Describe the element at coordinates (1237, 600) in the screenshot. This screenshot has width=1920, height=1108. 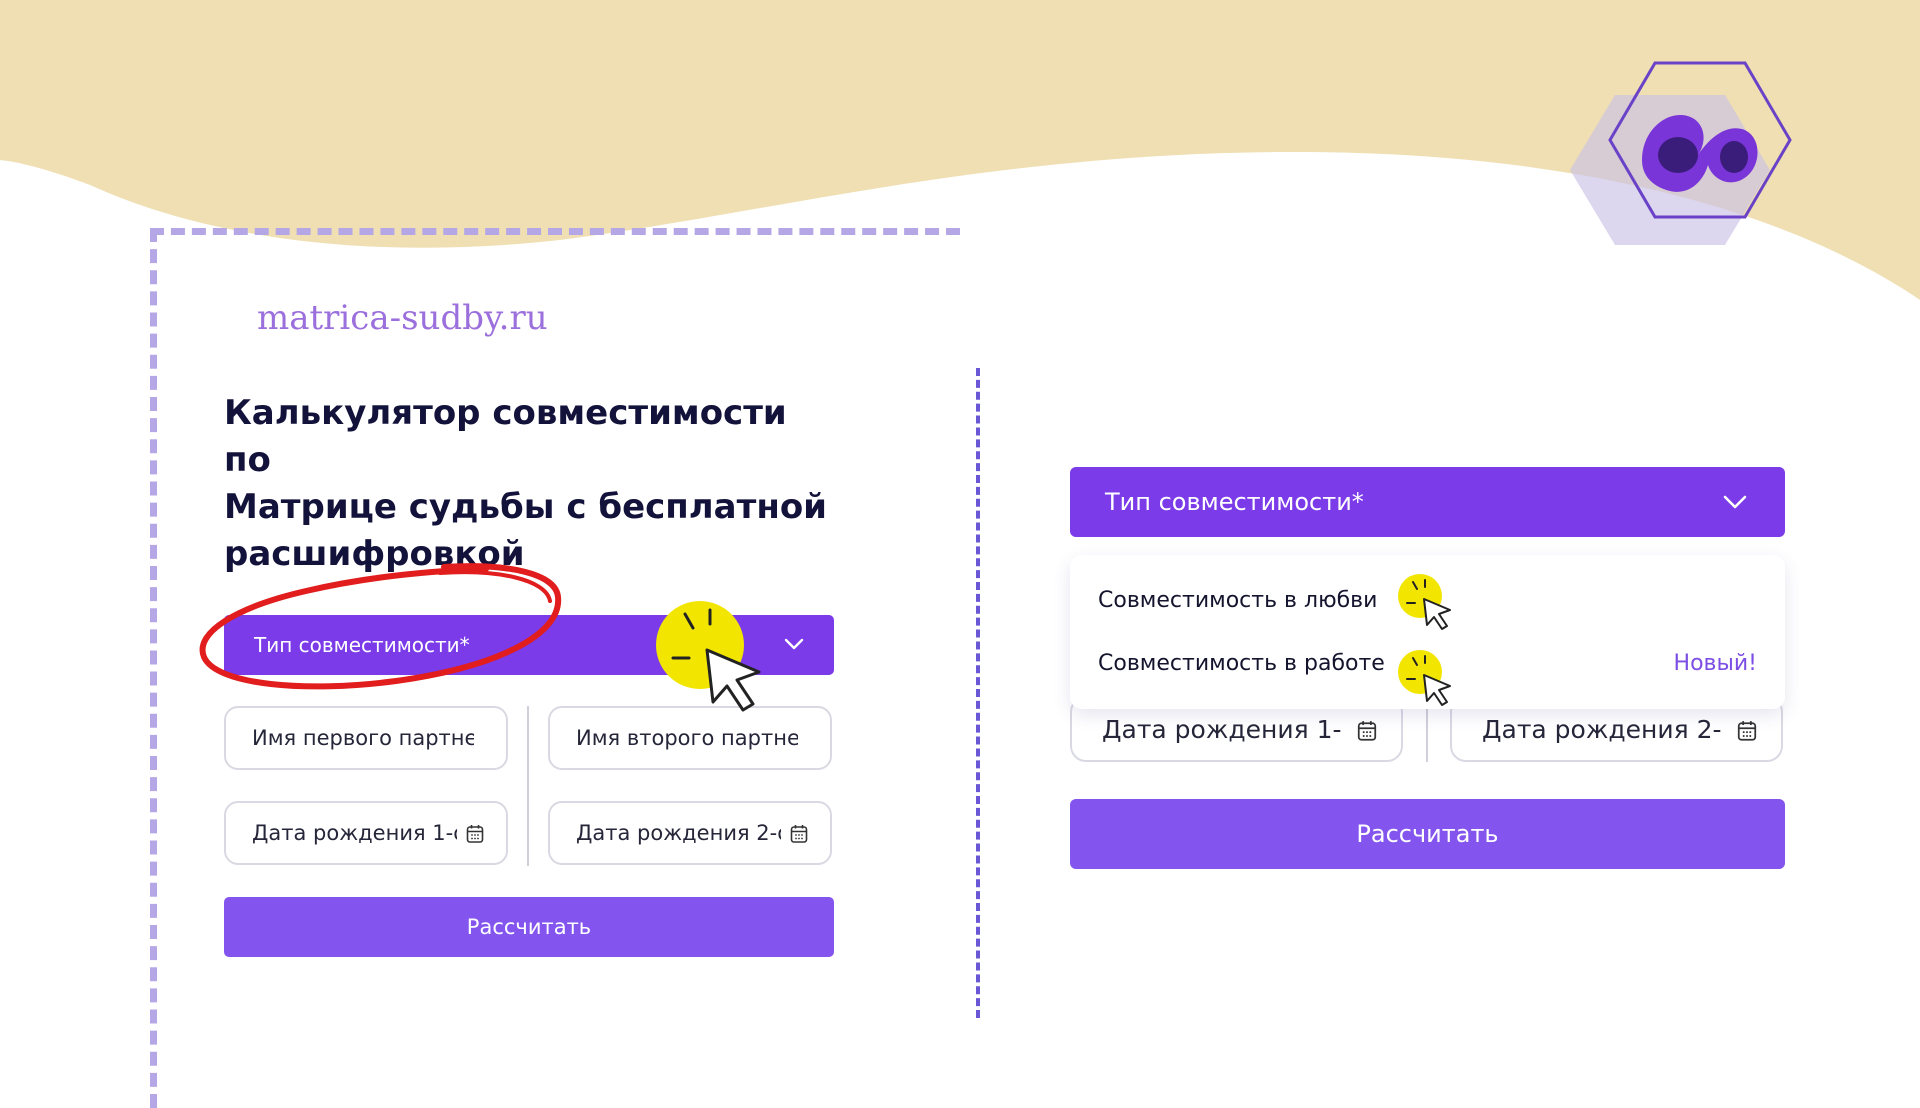
I see `option-love-compatibility: Совместимость в любви` at that location.